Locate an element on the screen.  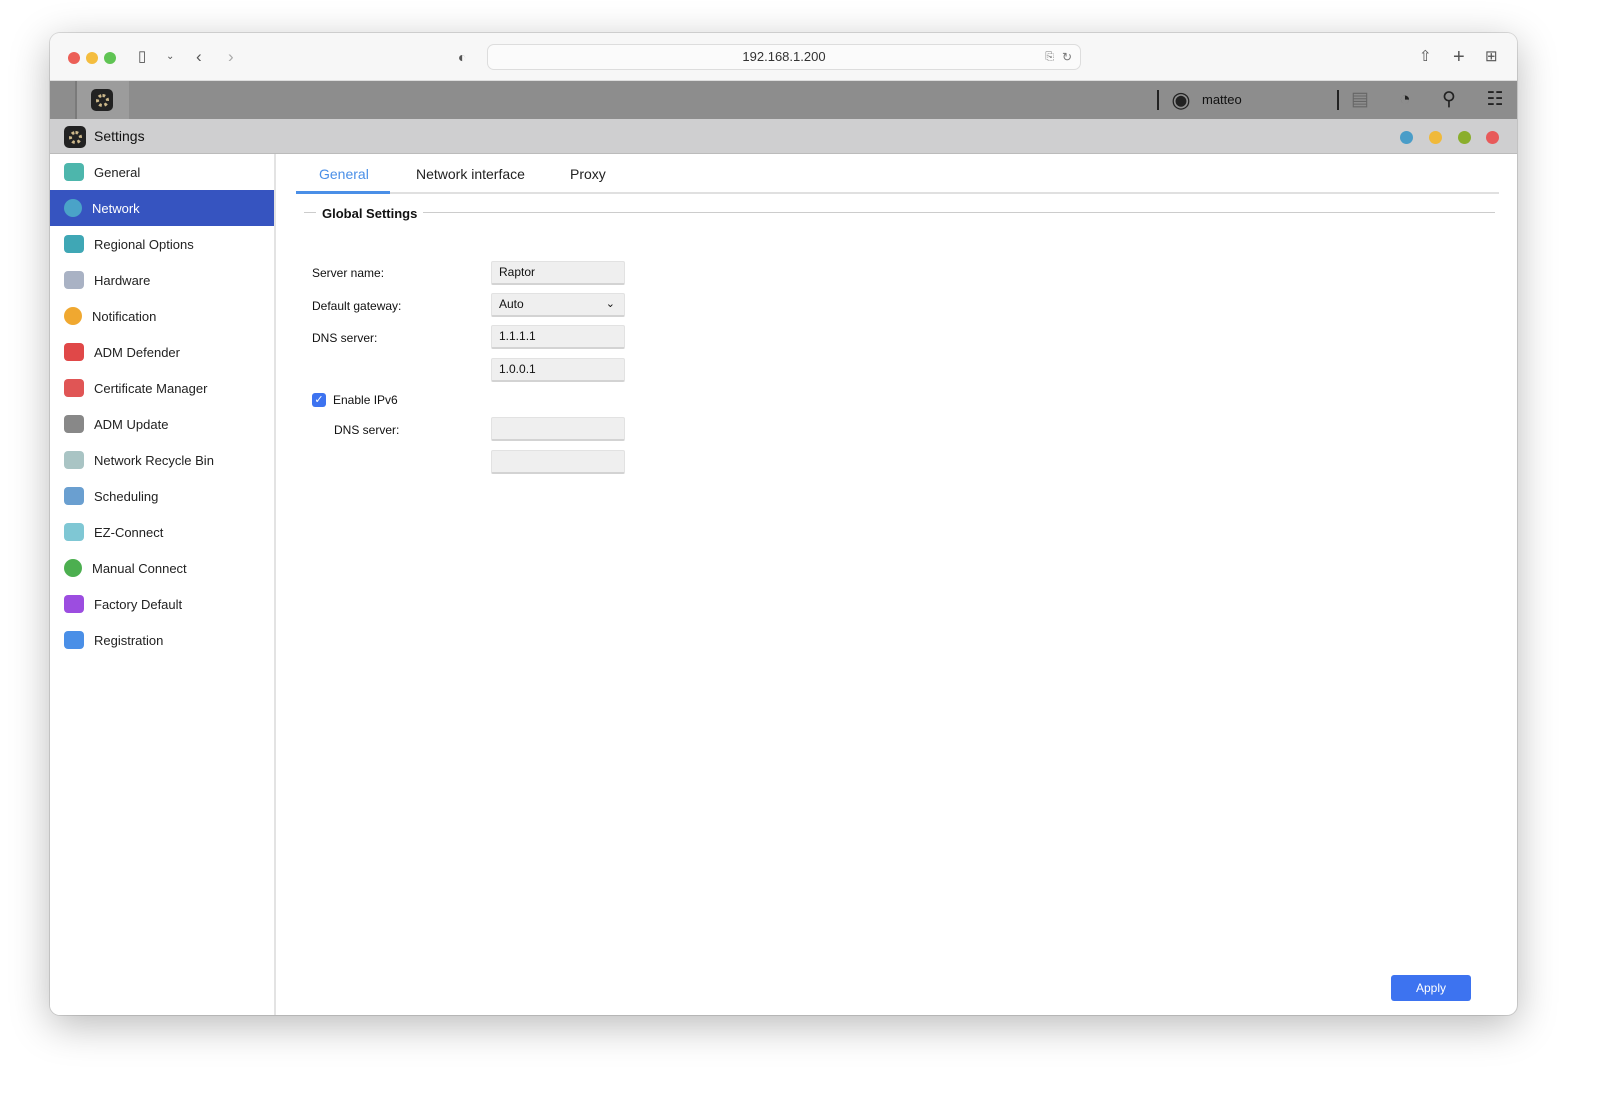
server-name-input: Raptor is located at coordinates (558, 273).